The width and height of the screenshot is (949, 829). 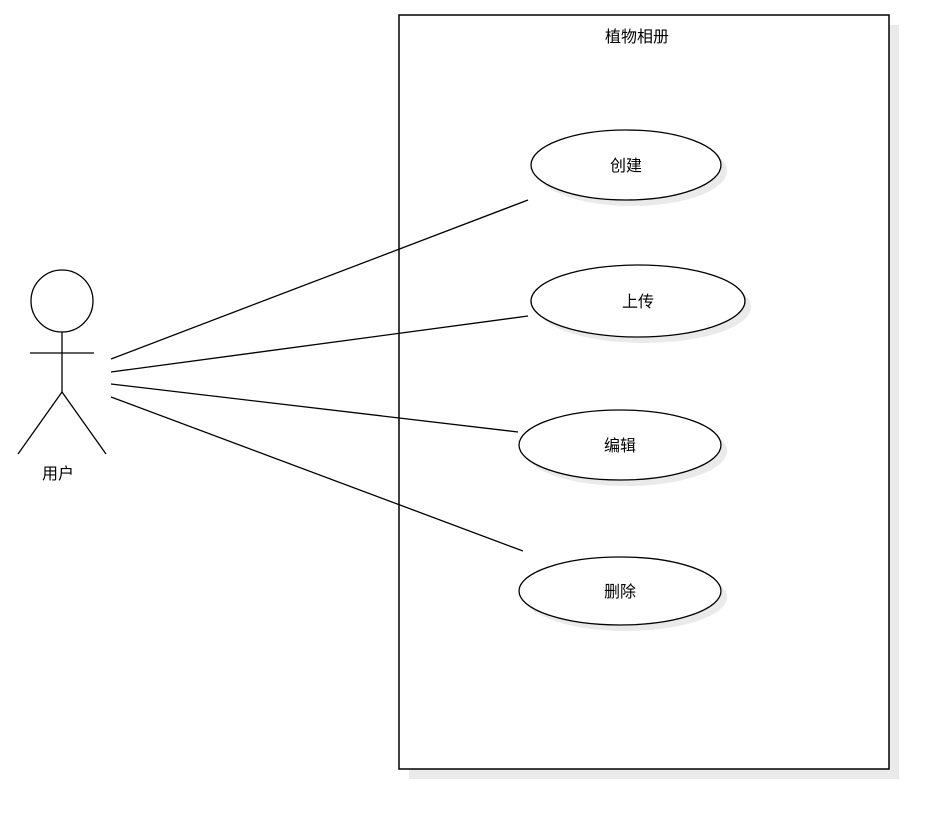 I want to click on system-title: 植物相册, so click(x=637, y=36).